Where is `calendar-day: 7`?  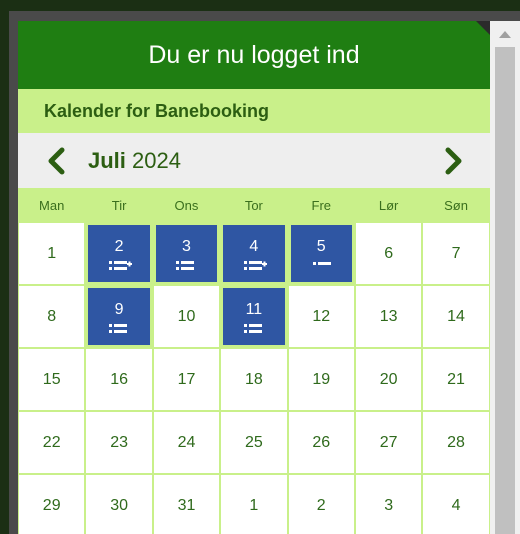 calendar-day: 7 is located at coordinates (456, 253).